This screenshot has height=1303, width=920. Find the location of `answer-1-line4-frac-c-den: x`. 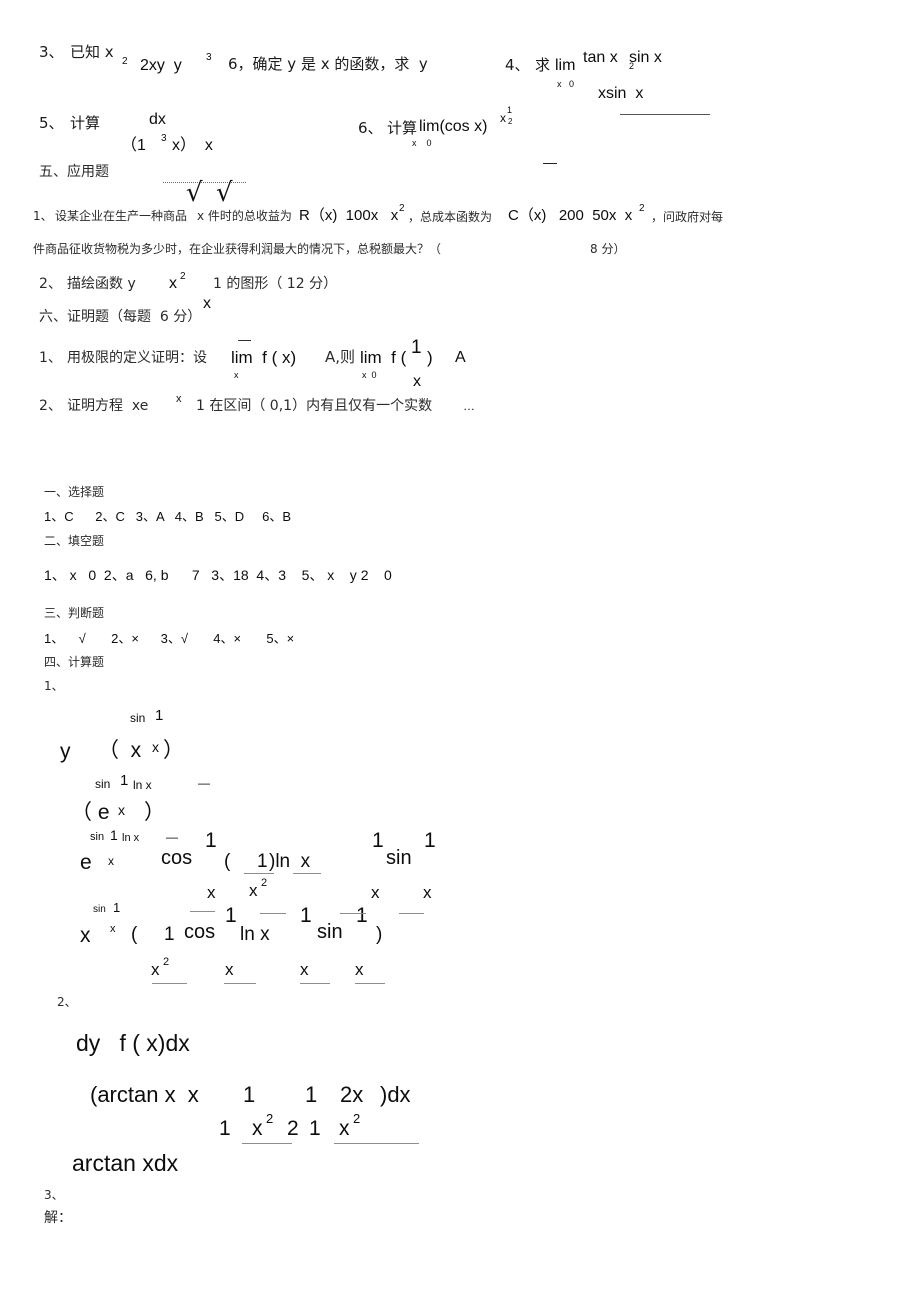

answer-1-line4-frac-c-den: x is located at coordinates (304, 969).